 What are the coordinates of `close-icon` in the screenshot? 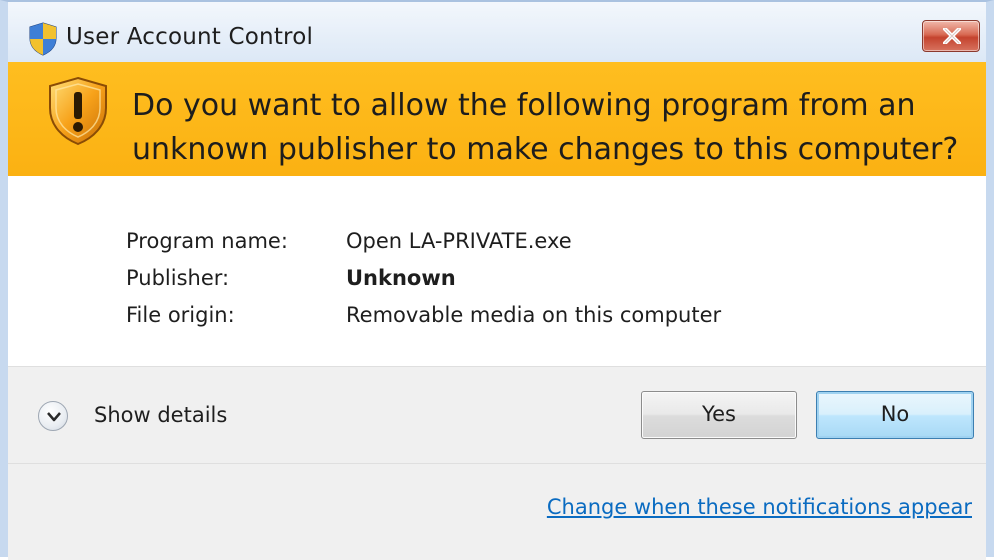 It's located at (952, 36).